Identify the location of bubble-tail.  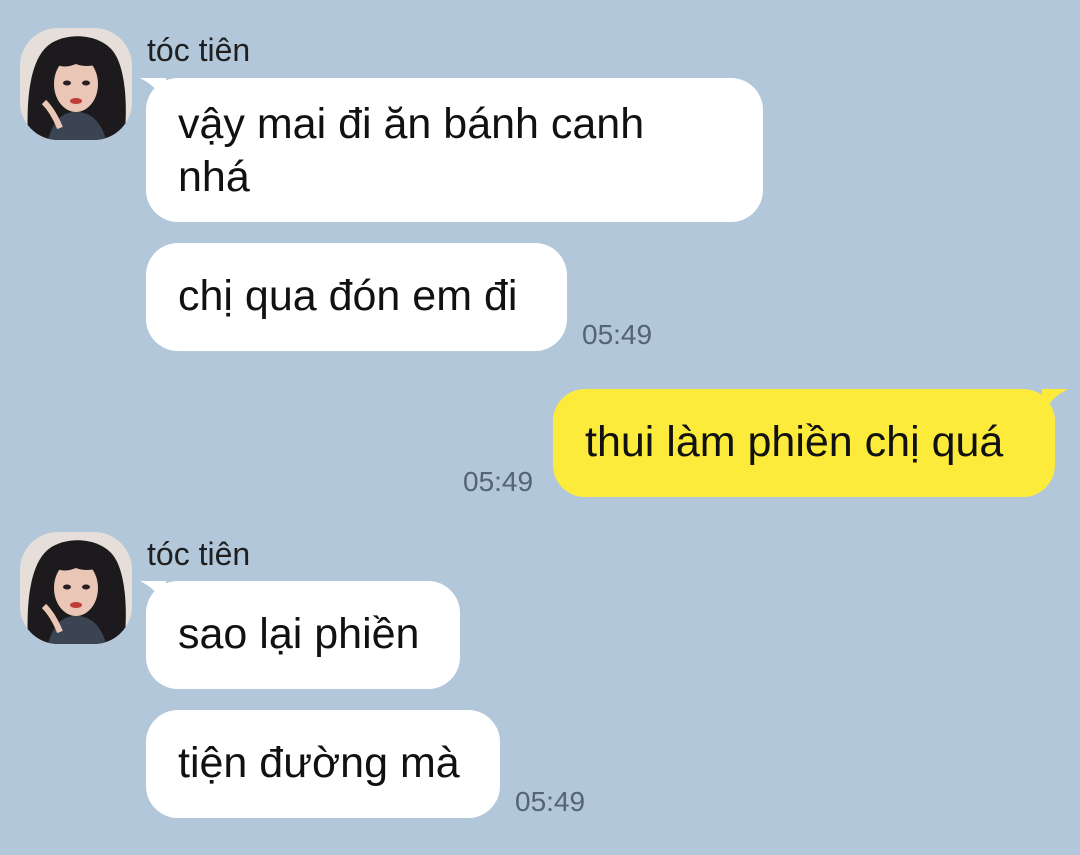
(1055, 402).